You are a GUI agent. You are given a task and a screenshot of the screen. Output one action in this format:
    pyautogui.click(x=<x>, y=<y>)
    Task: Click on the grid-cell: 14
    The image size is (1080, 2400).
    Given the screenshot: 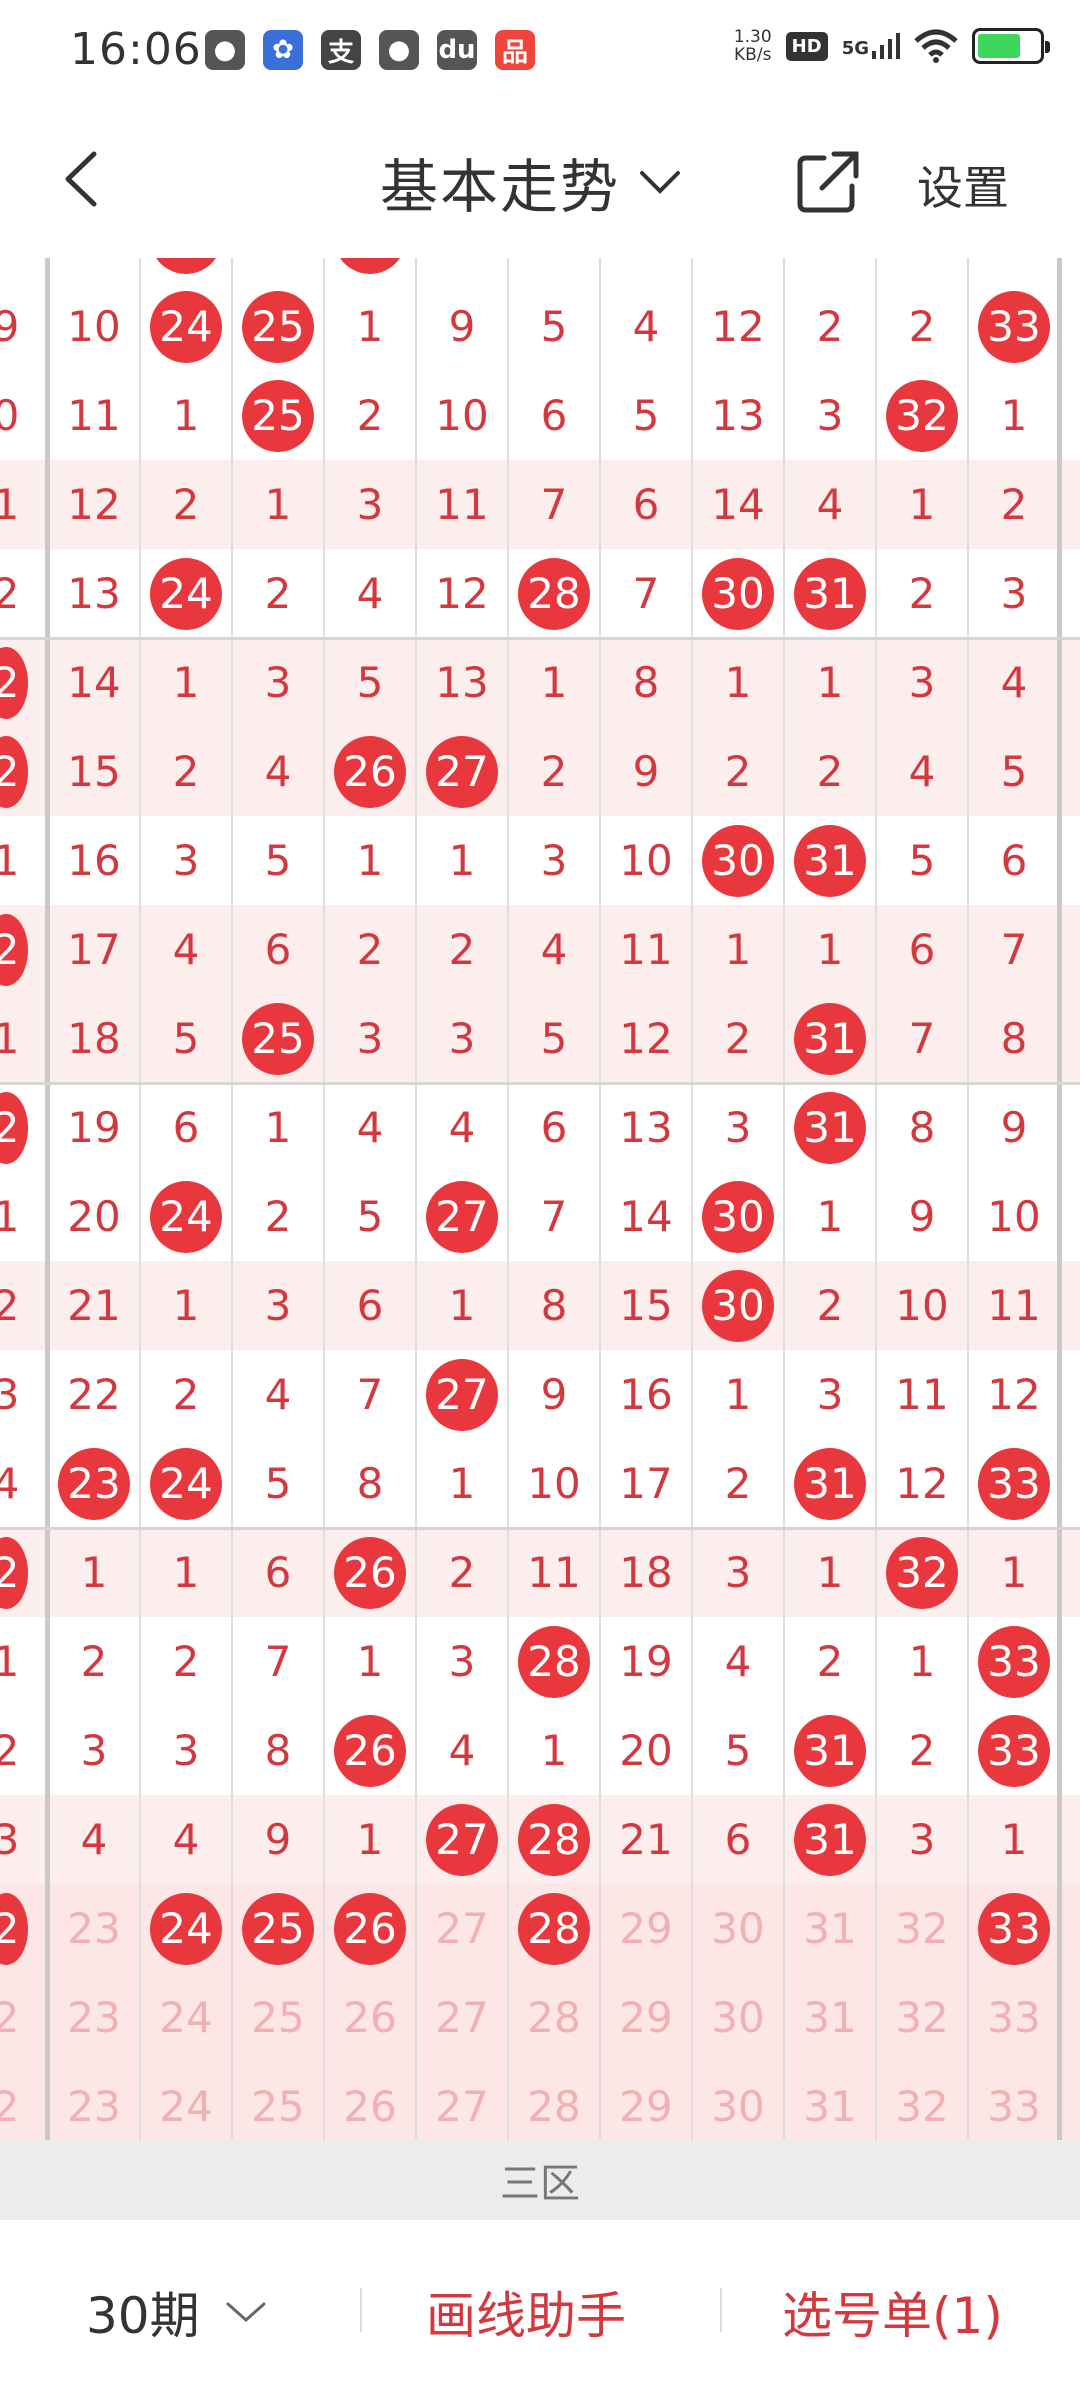 What is the action you would take?
    pyautogui.click(x=646, y=1216)
    